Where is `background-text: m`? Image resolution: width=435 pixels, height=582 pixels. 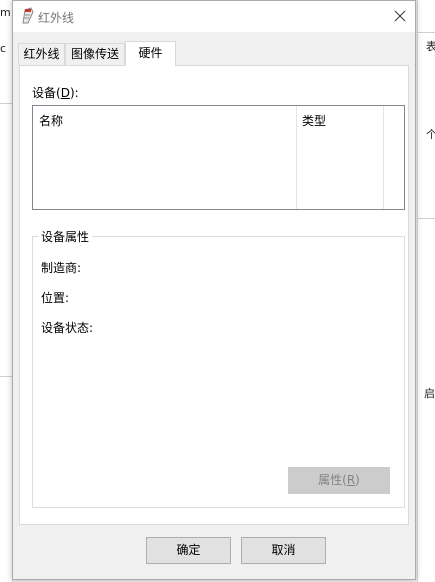 background-text: m is located at coordinates (5, 12).